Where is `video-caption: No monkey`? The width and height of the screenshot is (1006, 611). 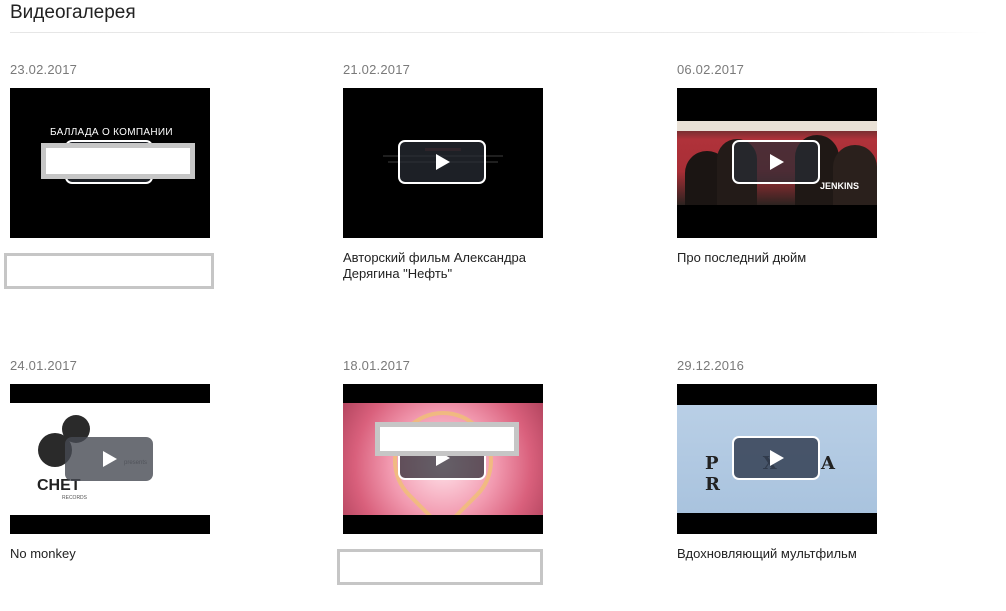
video-caption: No monkey is located at coordinates (115, 554).